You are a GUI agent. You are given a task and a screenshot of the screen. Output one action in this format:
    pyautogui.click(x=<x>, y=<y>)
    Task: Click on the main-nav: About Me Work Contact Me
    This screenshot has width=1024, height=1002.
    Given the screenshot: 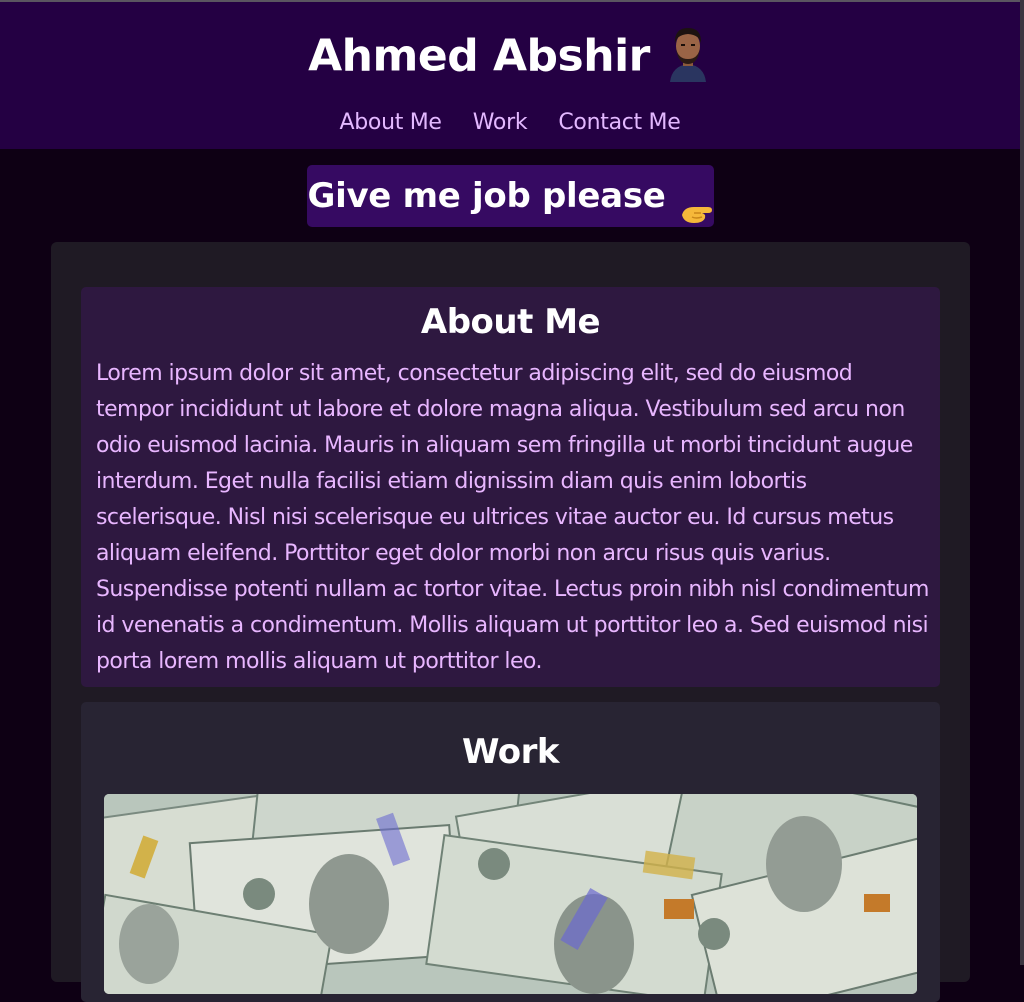 What is the action you would take?
    pyautogui.click(x=510, y=122)
    